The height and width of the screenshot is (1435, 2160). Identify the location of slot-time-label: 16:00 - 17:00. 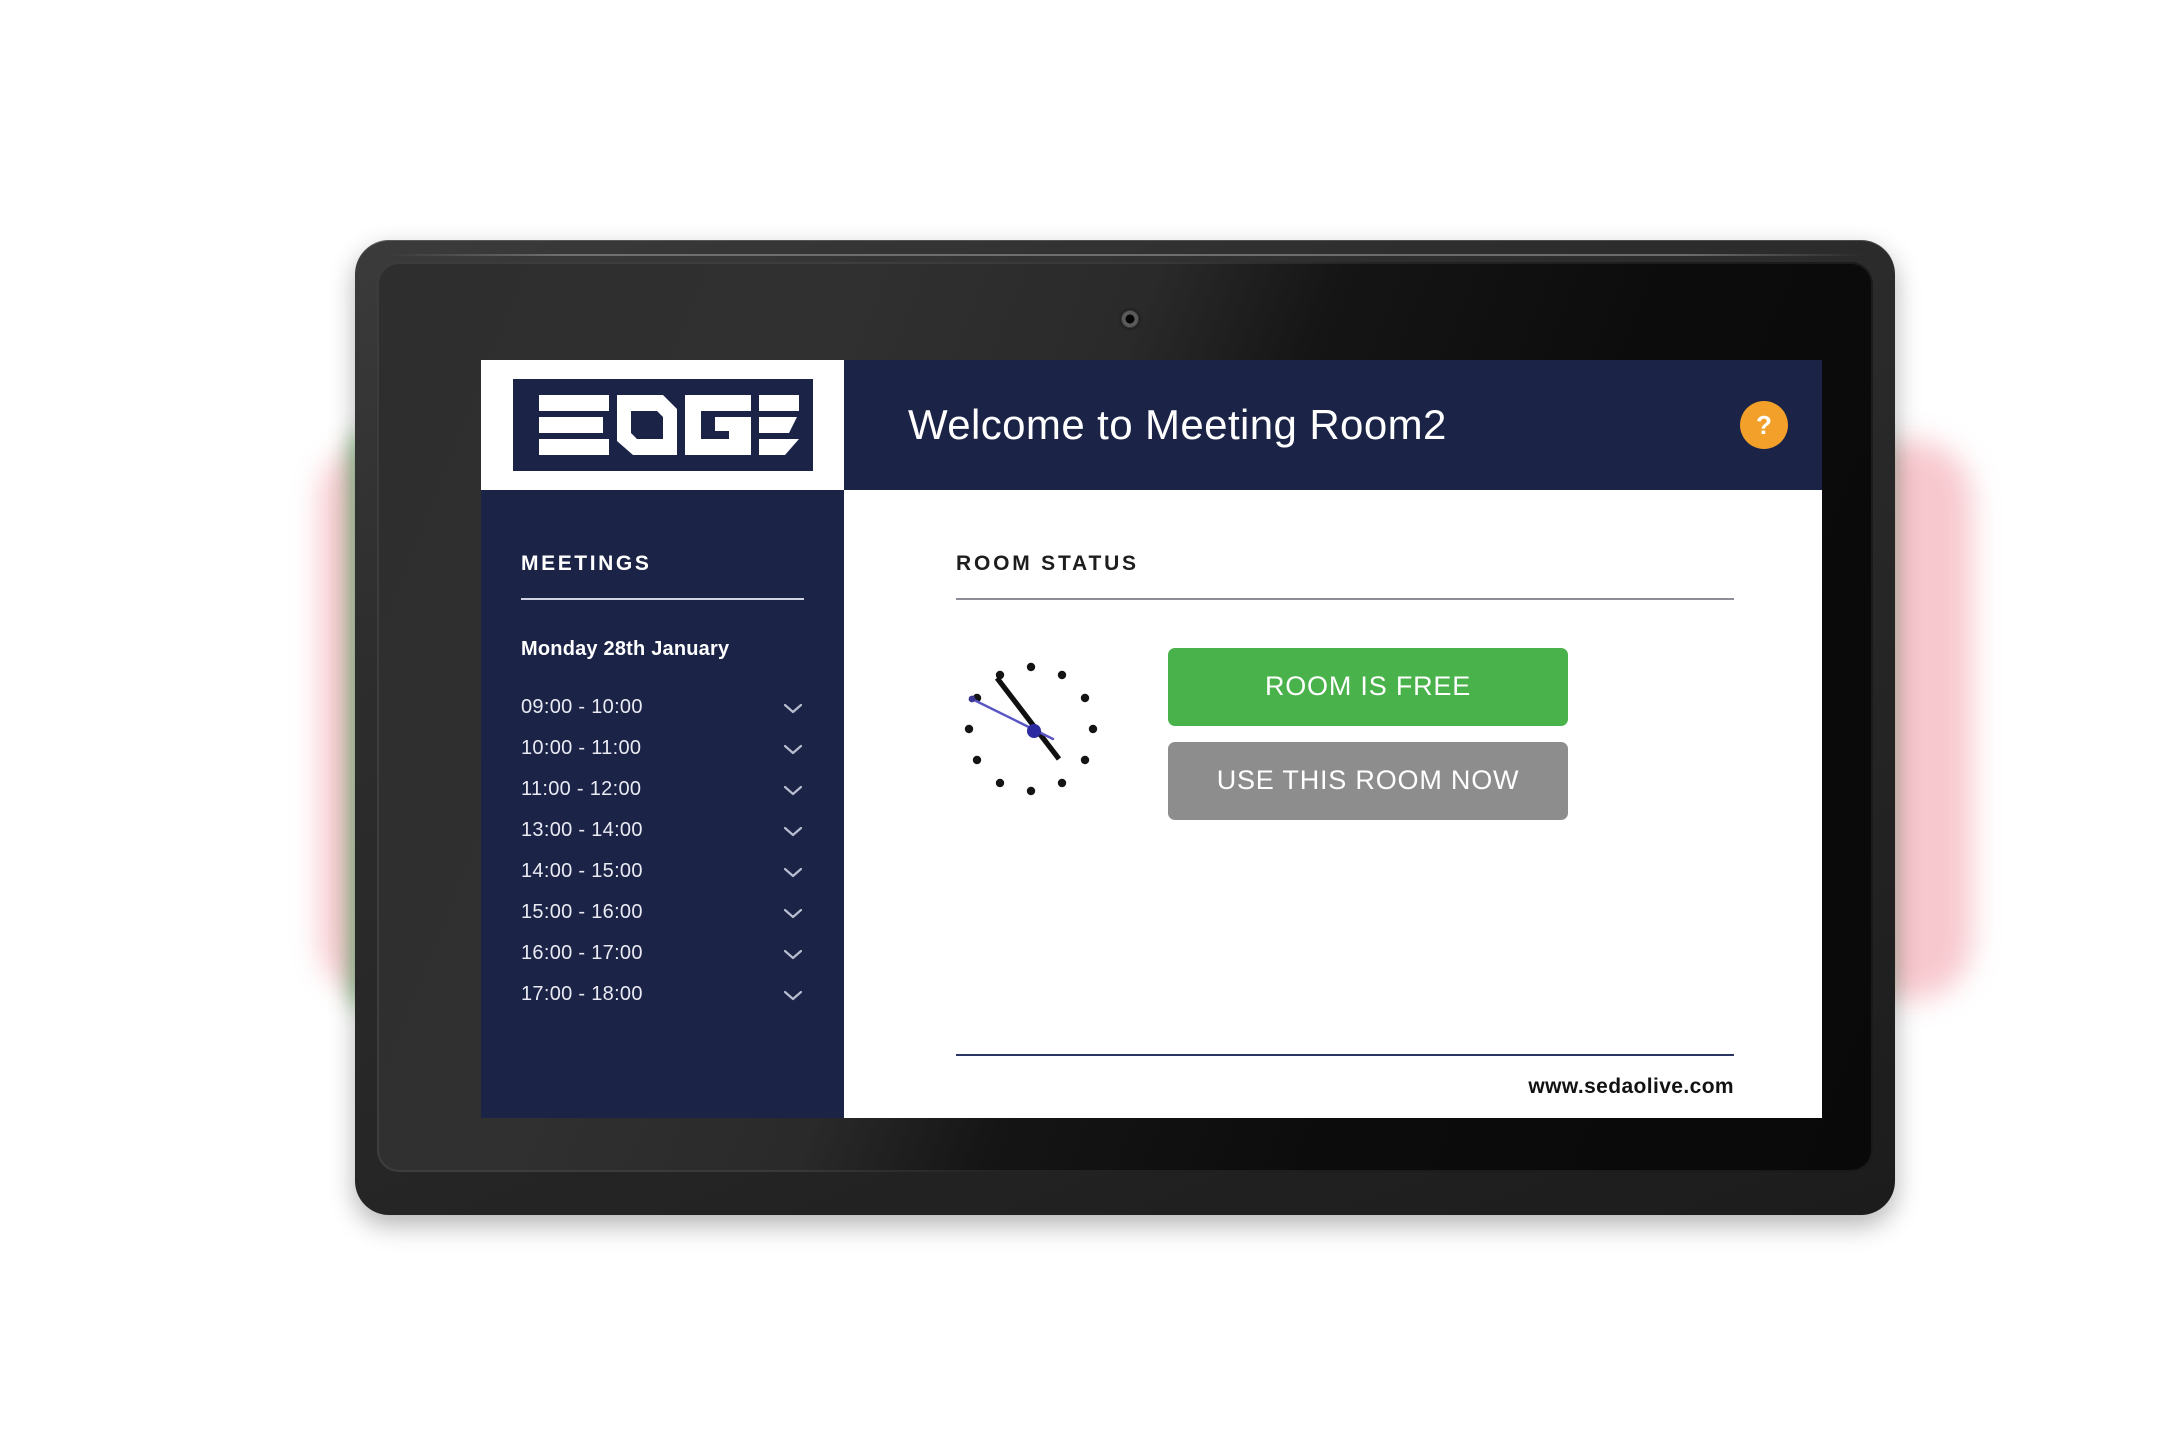
(582, 953).